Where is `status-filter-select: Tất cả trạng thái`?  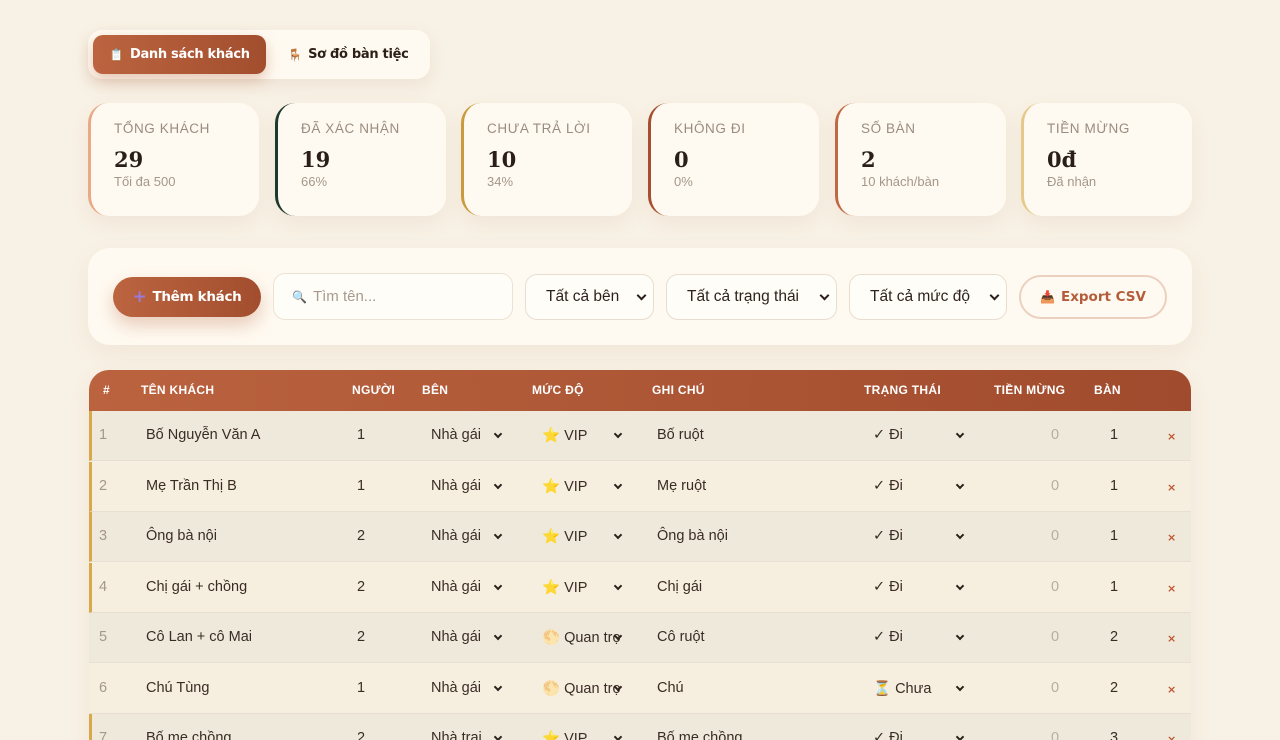
status-filter-select: Tất cả trạng thái is located at coordinates (751, 297).